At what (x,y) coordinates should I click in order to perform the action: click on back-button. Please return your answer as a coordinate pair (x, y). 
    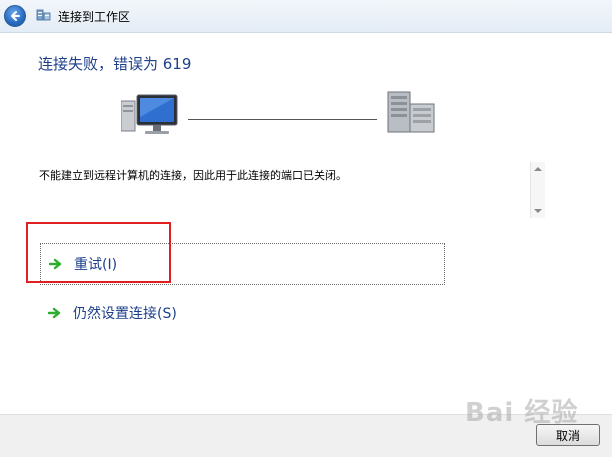
    Looking at the image, I should click on (15, 16).